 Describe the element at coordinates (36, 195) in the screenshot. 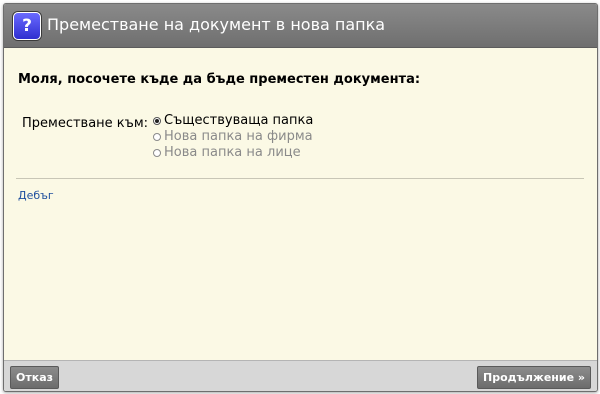

I see `debug-link: Дебъг` at that location.